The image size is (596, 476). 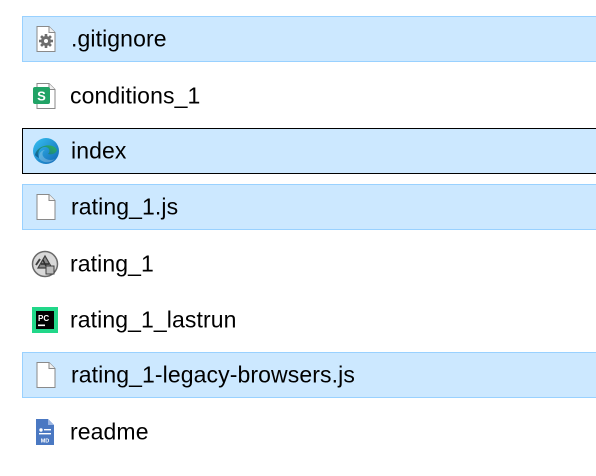 I want to click on file-name: readme, so click(x=109, y=431).